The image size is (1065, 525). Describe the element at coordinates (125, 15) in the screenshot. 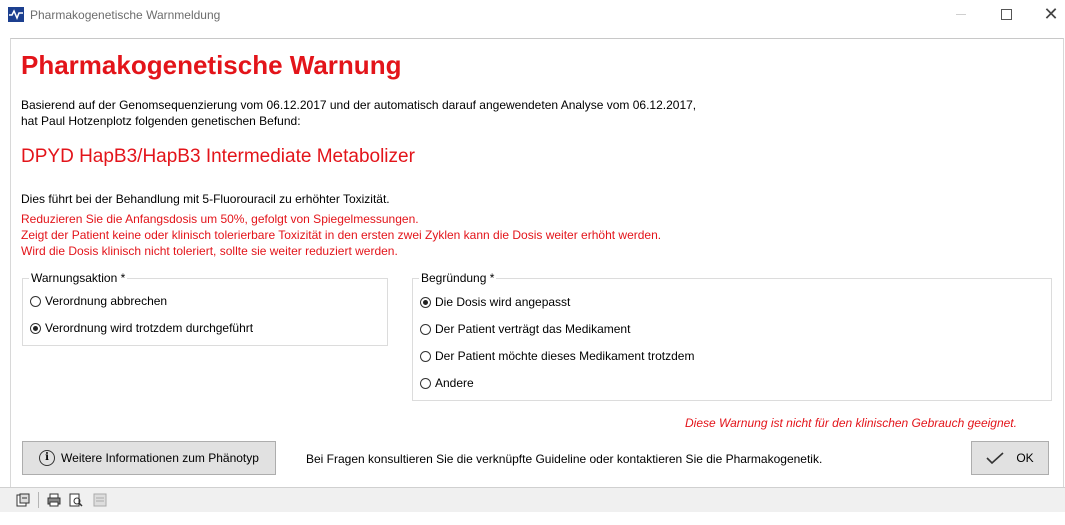

I see `window-title: Pharmakogenetische Warnmeldung` at that location.